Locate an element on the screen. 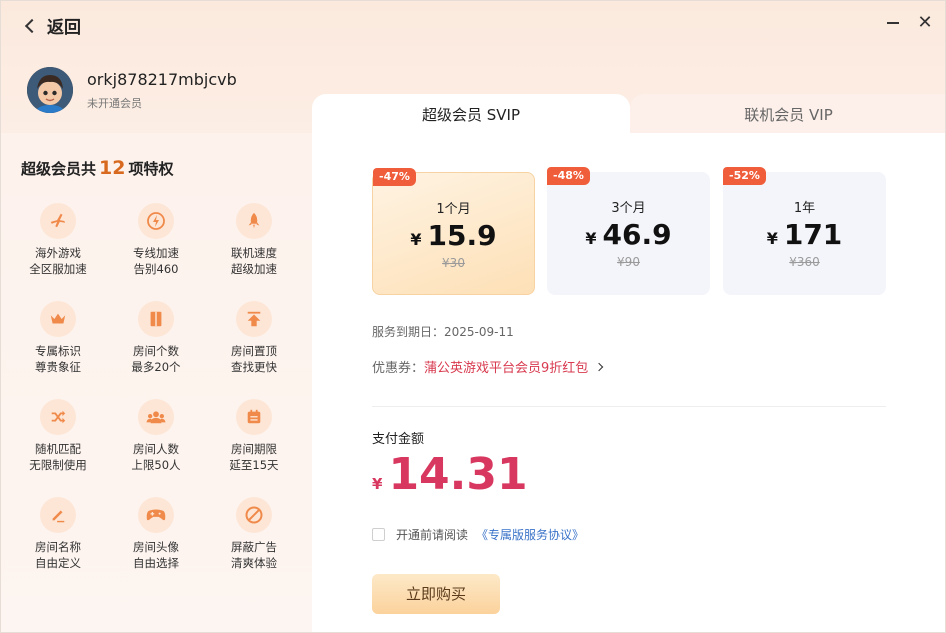 The height and width of the screenshot is (633, 946). shuffle-icon is located at coordinates (58, 417).